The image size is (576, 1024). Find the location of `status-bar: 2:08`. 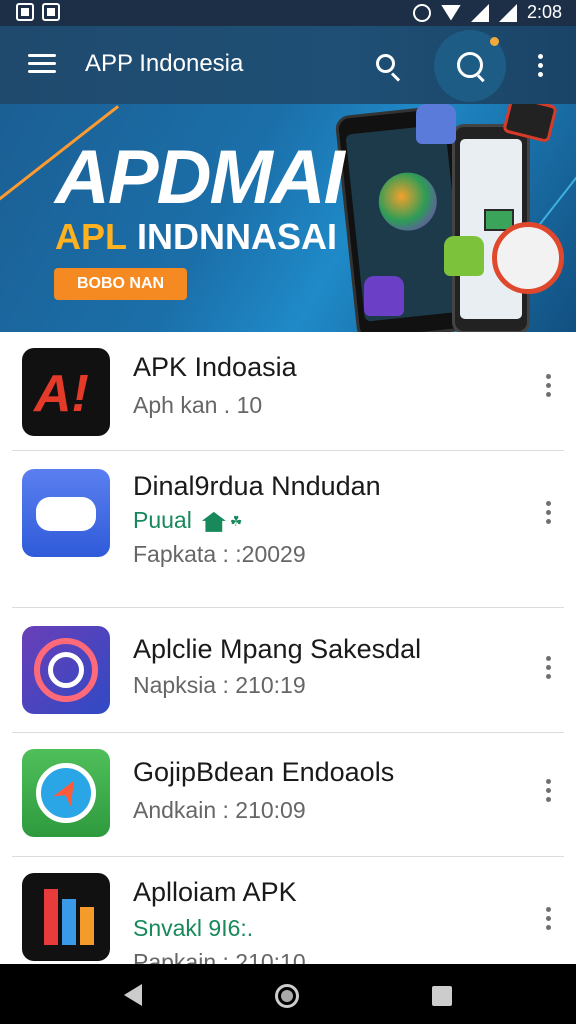

status-bar: 2:08 is located at coordinates (288, 13).